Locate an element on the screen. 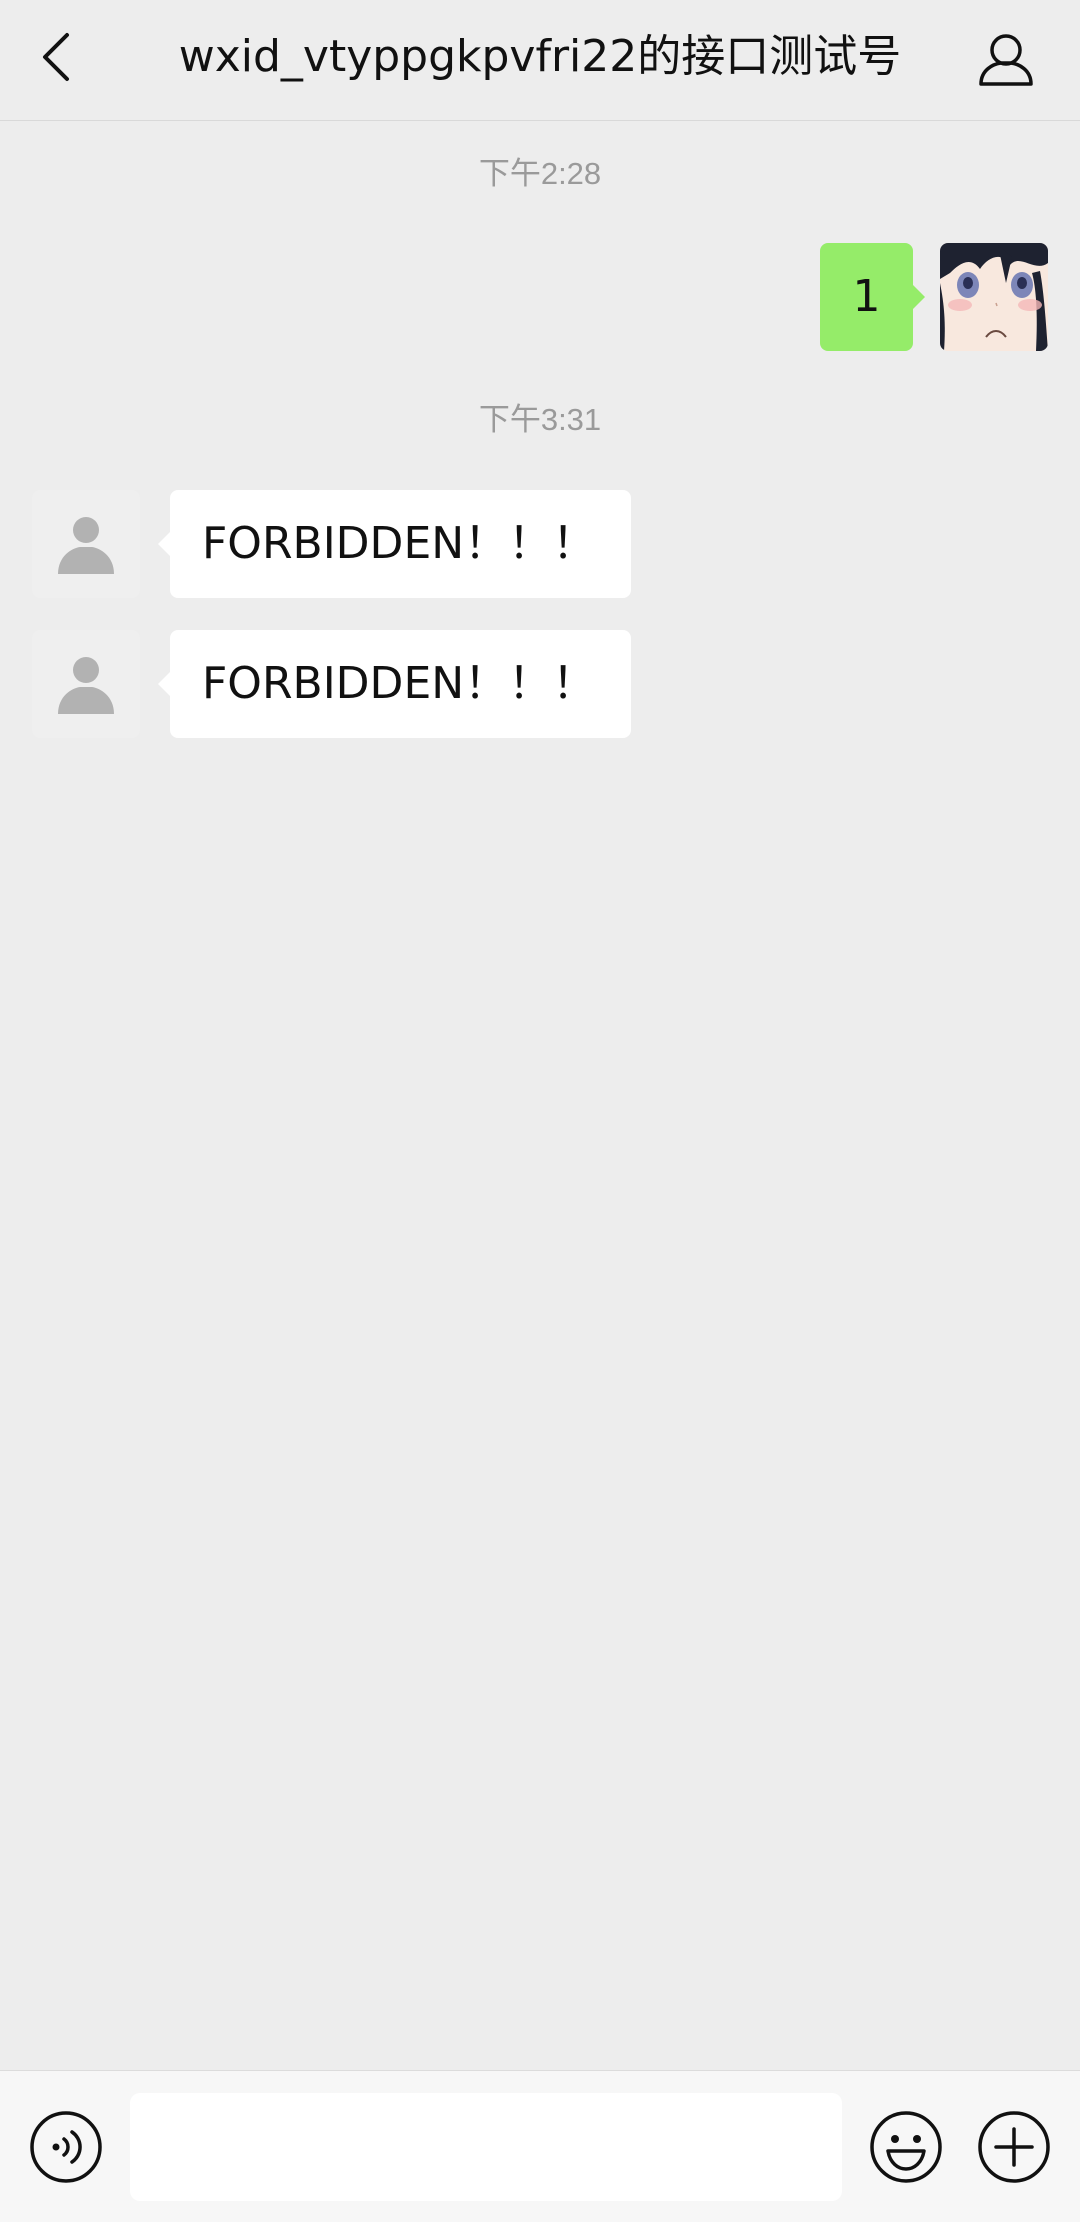 This screenshot has height=2222, width=1080. voice-input-icon is located at coordinates (66, 2147).